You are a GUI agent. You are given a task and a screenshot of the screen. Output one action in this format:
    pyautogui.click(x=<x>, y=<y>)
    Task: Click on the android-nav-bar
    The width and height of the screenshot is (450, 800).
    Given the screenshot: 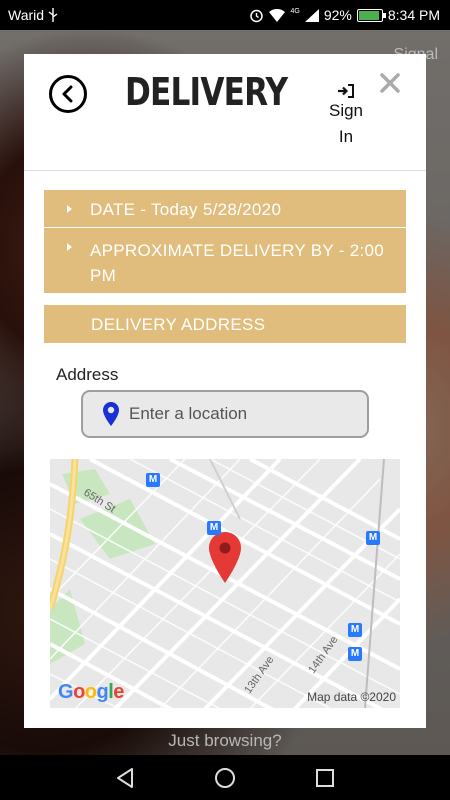 What is the action you would take?
    pyautogui.click(x=225, y=777)
    